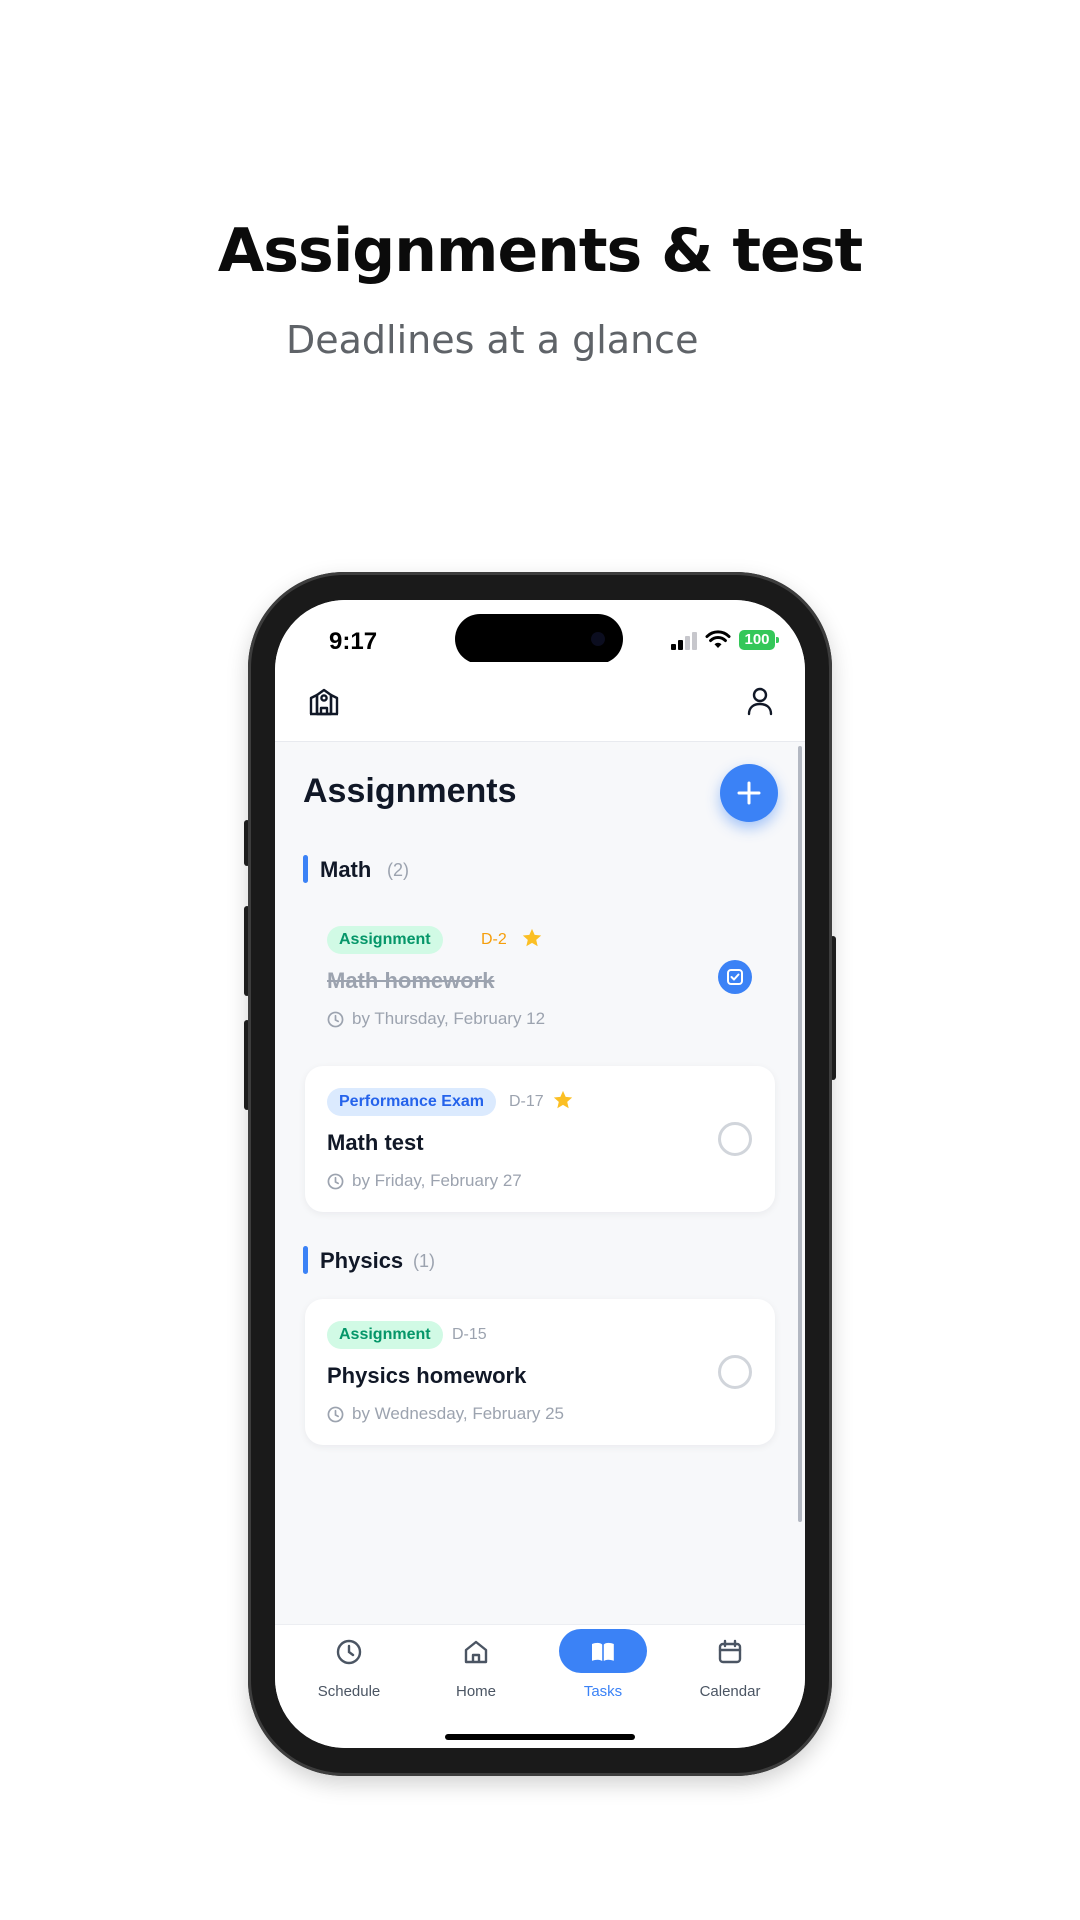 The image size is (1080, 1920). Describe the element at coordinates (424, 1261) in the screenshot. I see `section-count: (1)` at that location.